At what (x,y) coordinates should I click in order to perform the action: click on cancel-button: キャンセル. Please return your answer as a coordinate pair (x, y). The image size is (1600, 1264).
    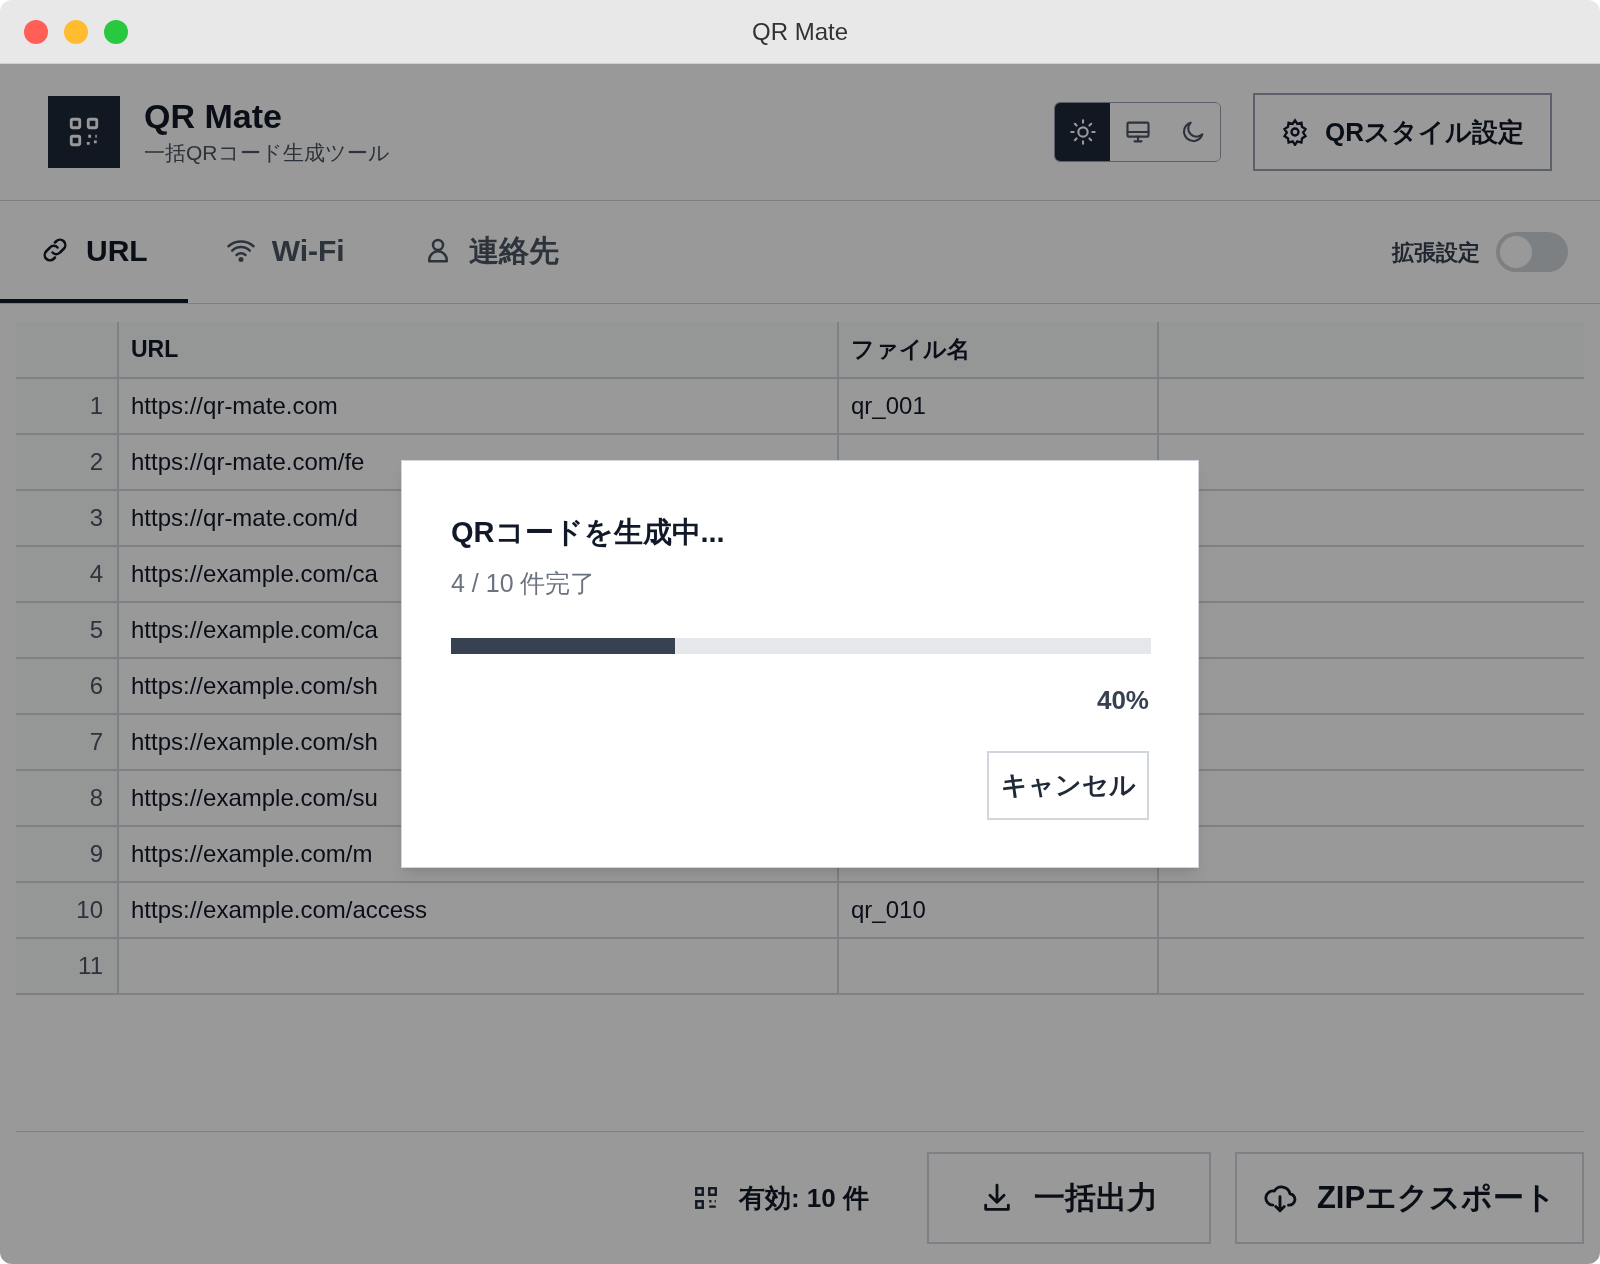
    Looking at the image, I should click on (1068, 785).